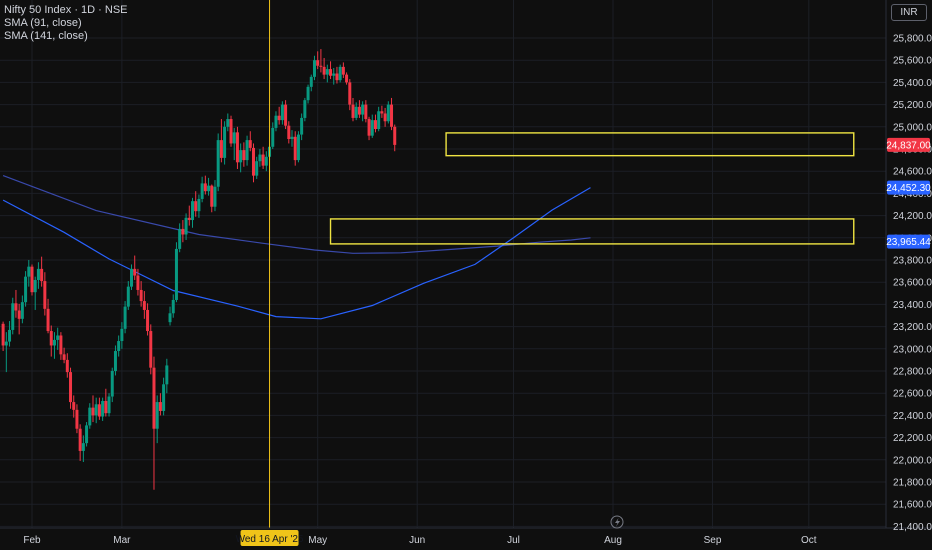 Image resolution: width=932 pixels, height=550 pixels. Describe the element at coordinates (912, 527) in the screenshot. I see `y-tick-label: 21,400.00` at that location.